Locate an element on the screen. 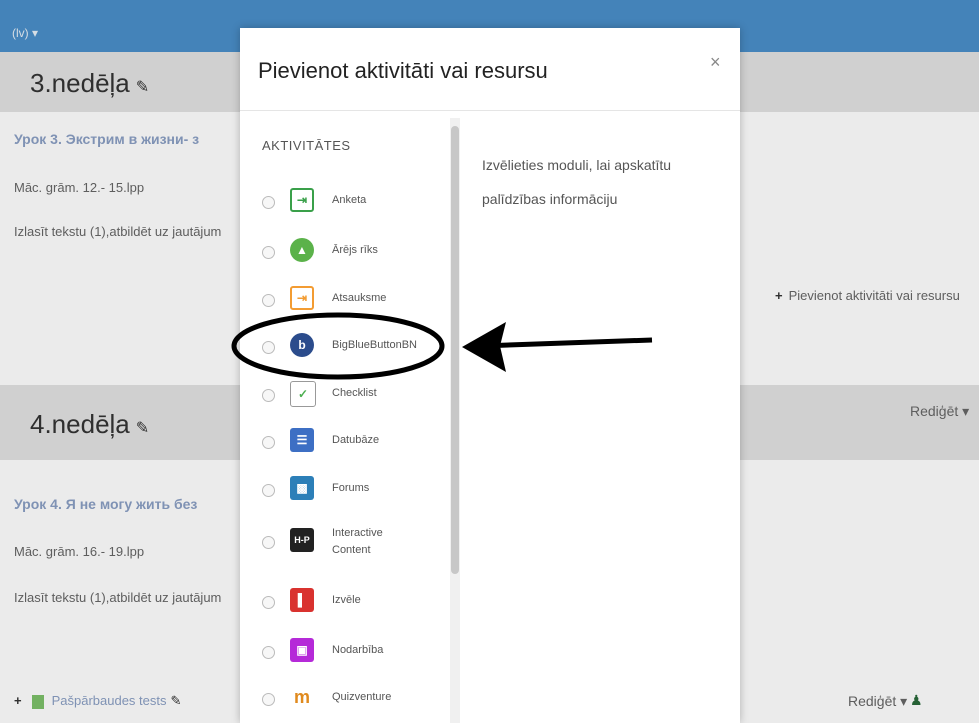  annotation-overlay is located at coordinates (442, 346).